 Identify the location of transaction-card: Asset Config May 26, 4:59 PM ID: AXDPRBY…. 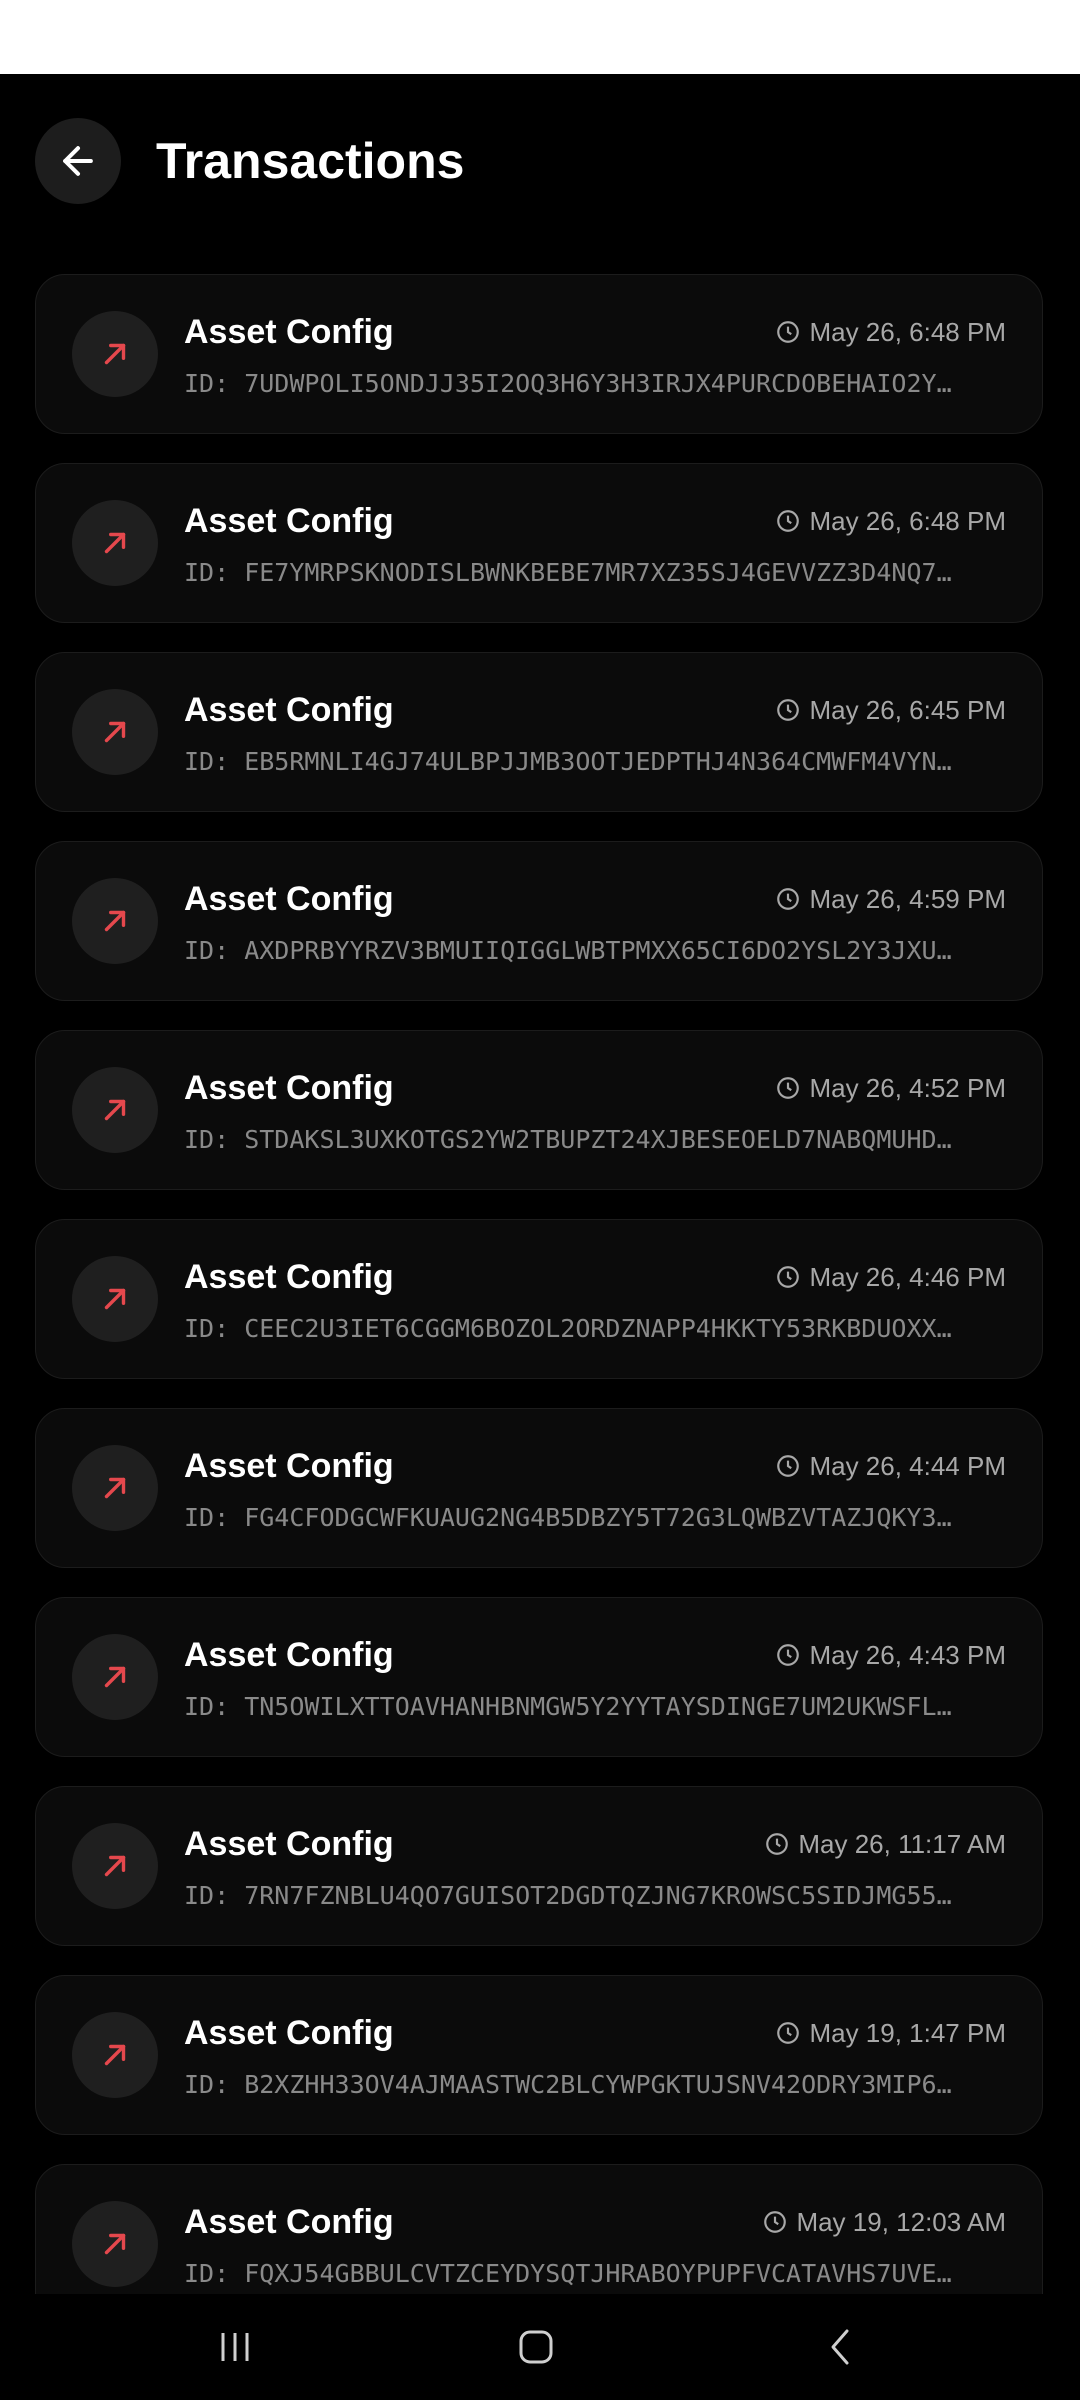
(539, 921).